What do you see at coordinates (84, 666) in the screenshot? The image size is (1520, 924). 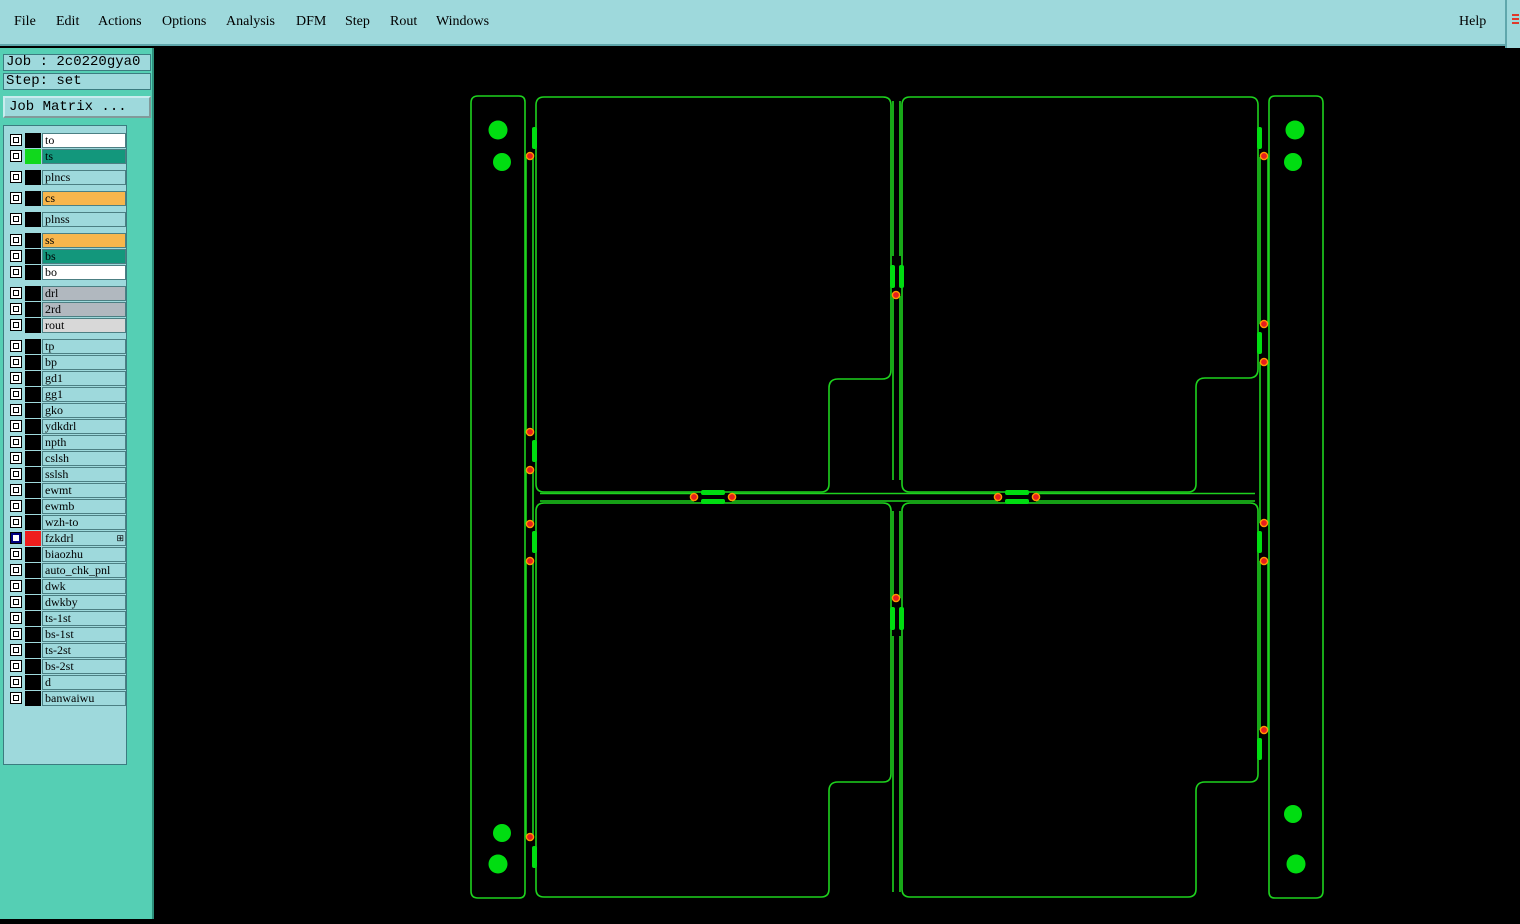 I see `layer-name: bs-2st` at bounding box center [84, 666].